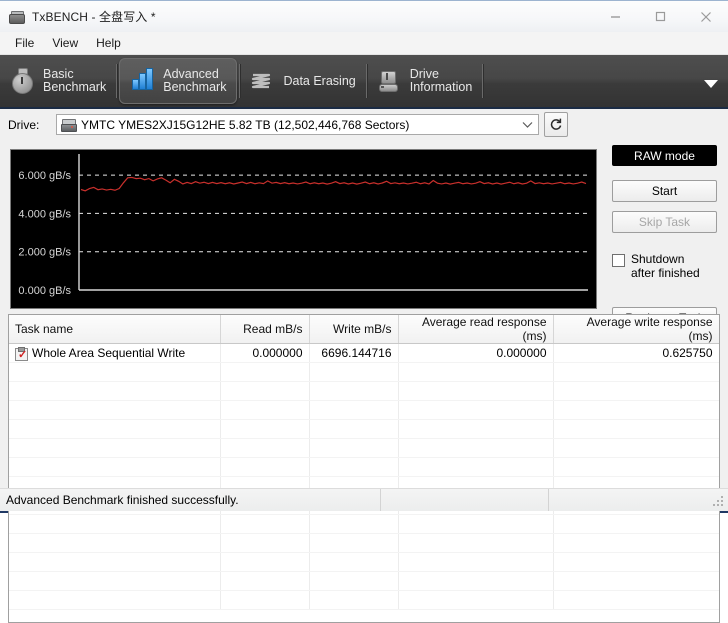 The height and width of the screenshot is (623, 728). I want to click on tab-drive-information-label: Drive Information, so click(441, 80).